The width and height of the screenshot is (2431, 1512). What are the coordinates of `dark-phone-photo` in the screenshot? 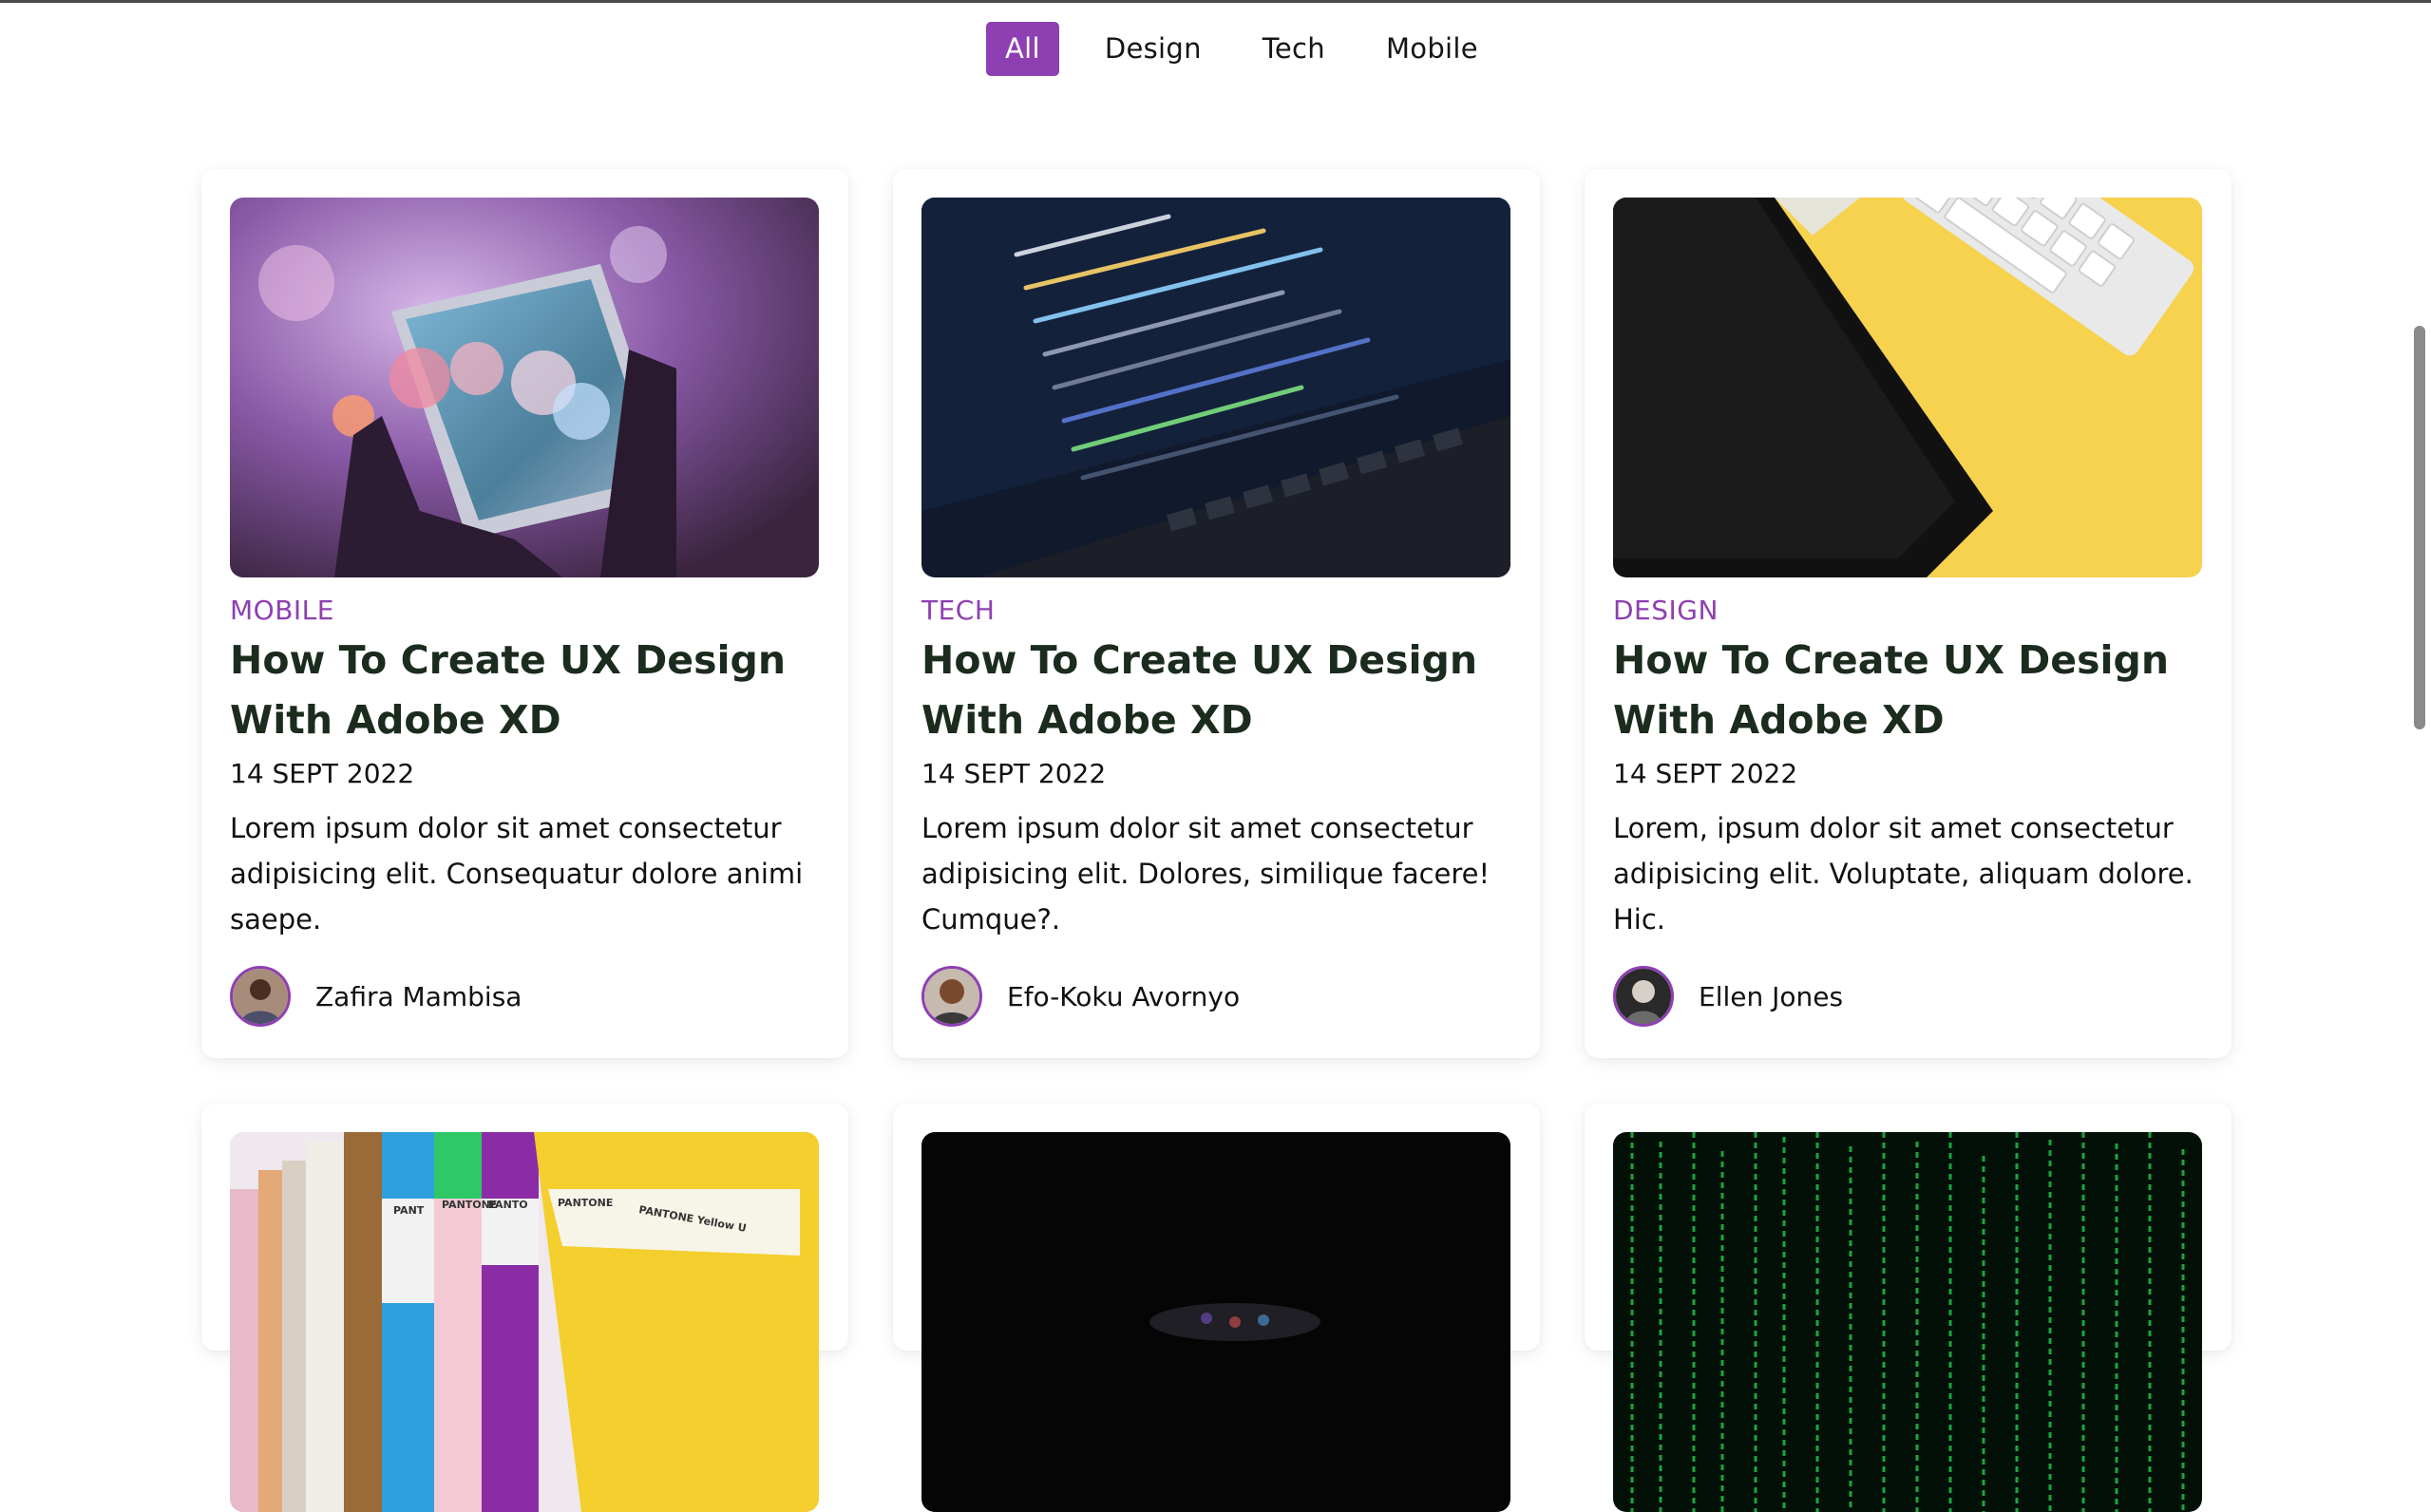 It's located at (1215, 1322).